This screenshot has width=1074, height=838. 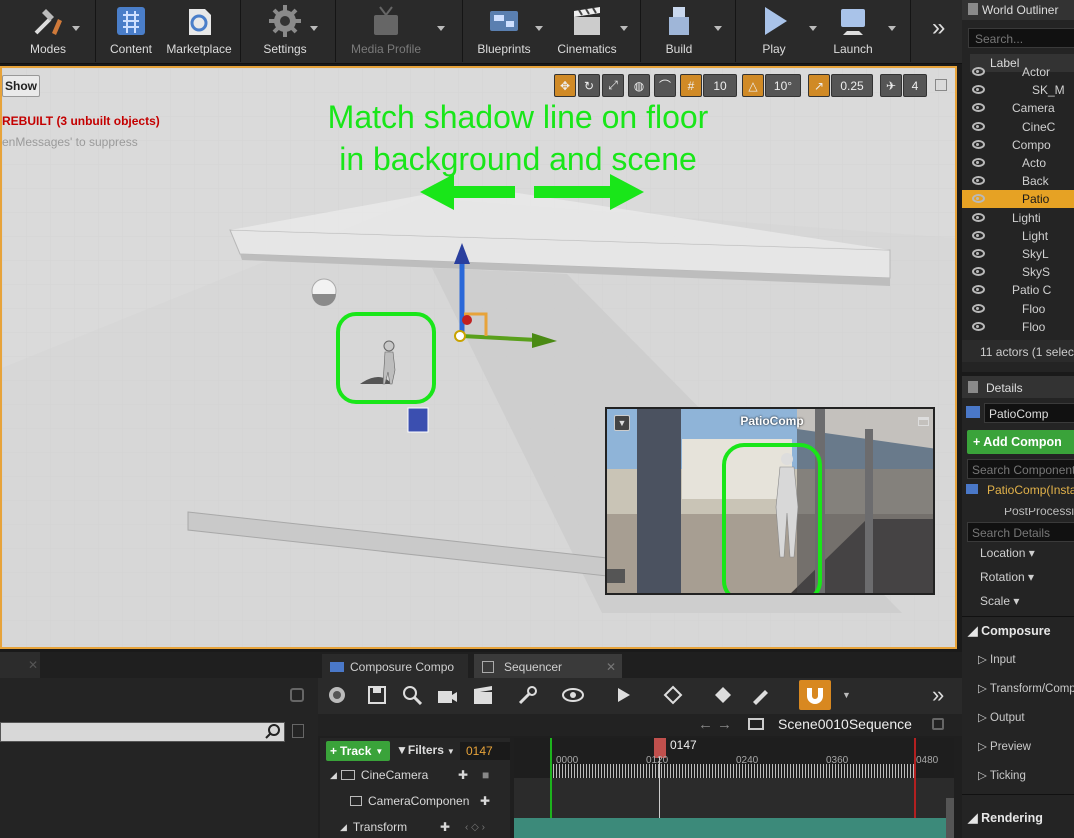 I want to click on launch-dropdown-icon, so click(x=892, y=28).